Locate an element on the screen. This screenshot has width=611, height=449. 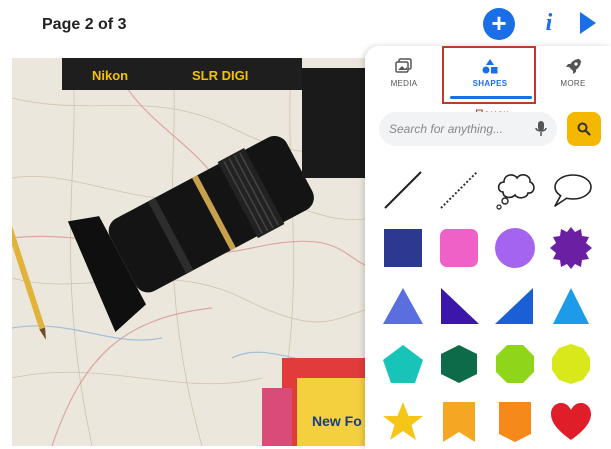
shape-line is located at coordinates (403, 190).